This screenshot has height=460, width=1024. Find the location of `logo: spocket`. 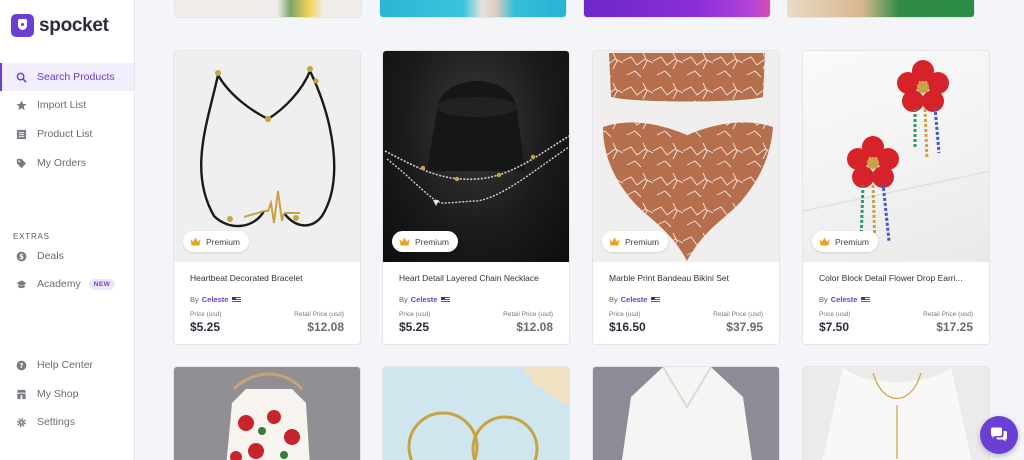

logo: spocket is located at coordinates (60, 25).